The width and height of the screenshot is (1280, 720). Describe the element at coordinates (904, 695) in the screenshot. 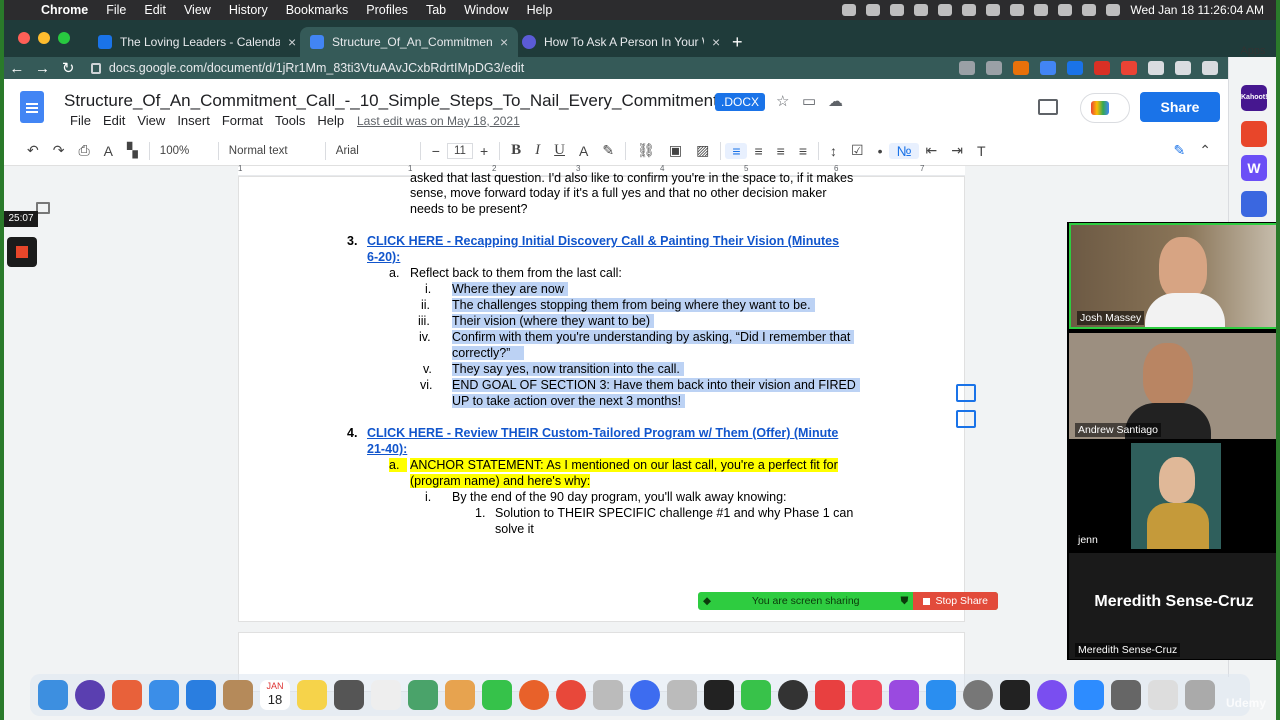

I see `podcasts-icon` at that location.